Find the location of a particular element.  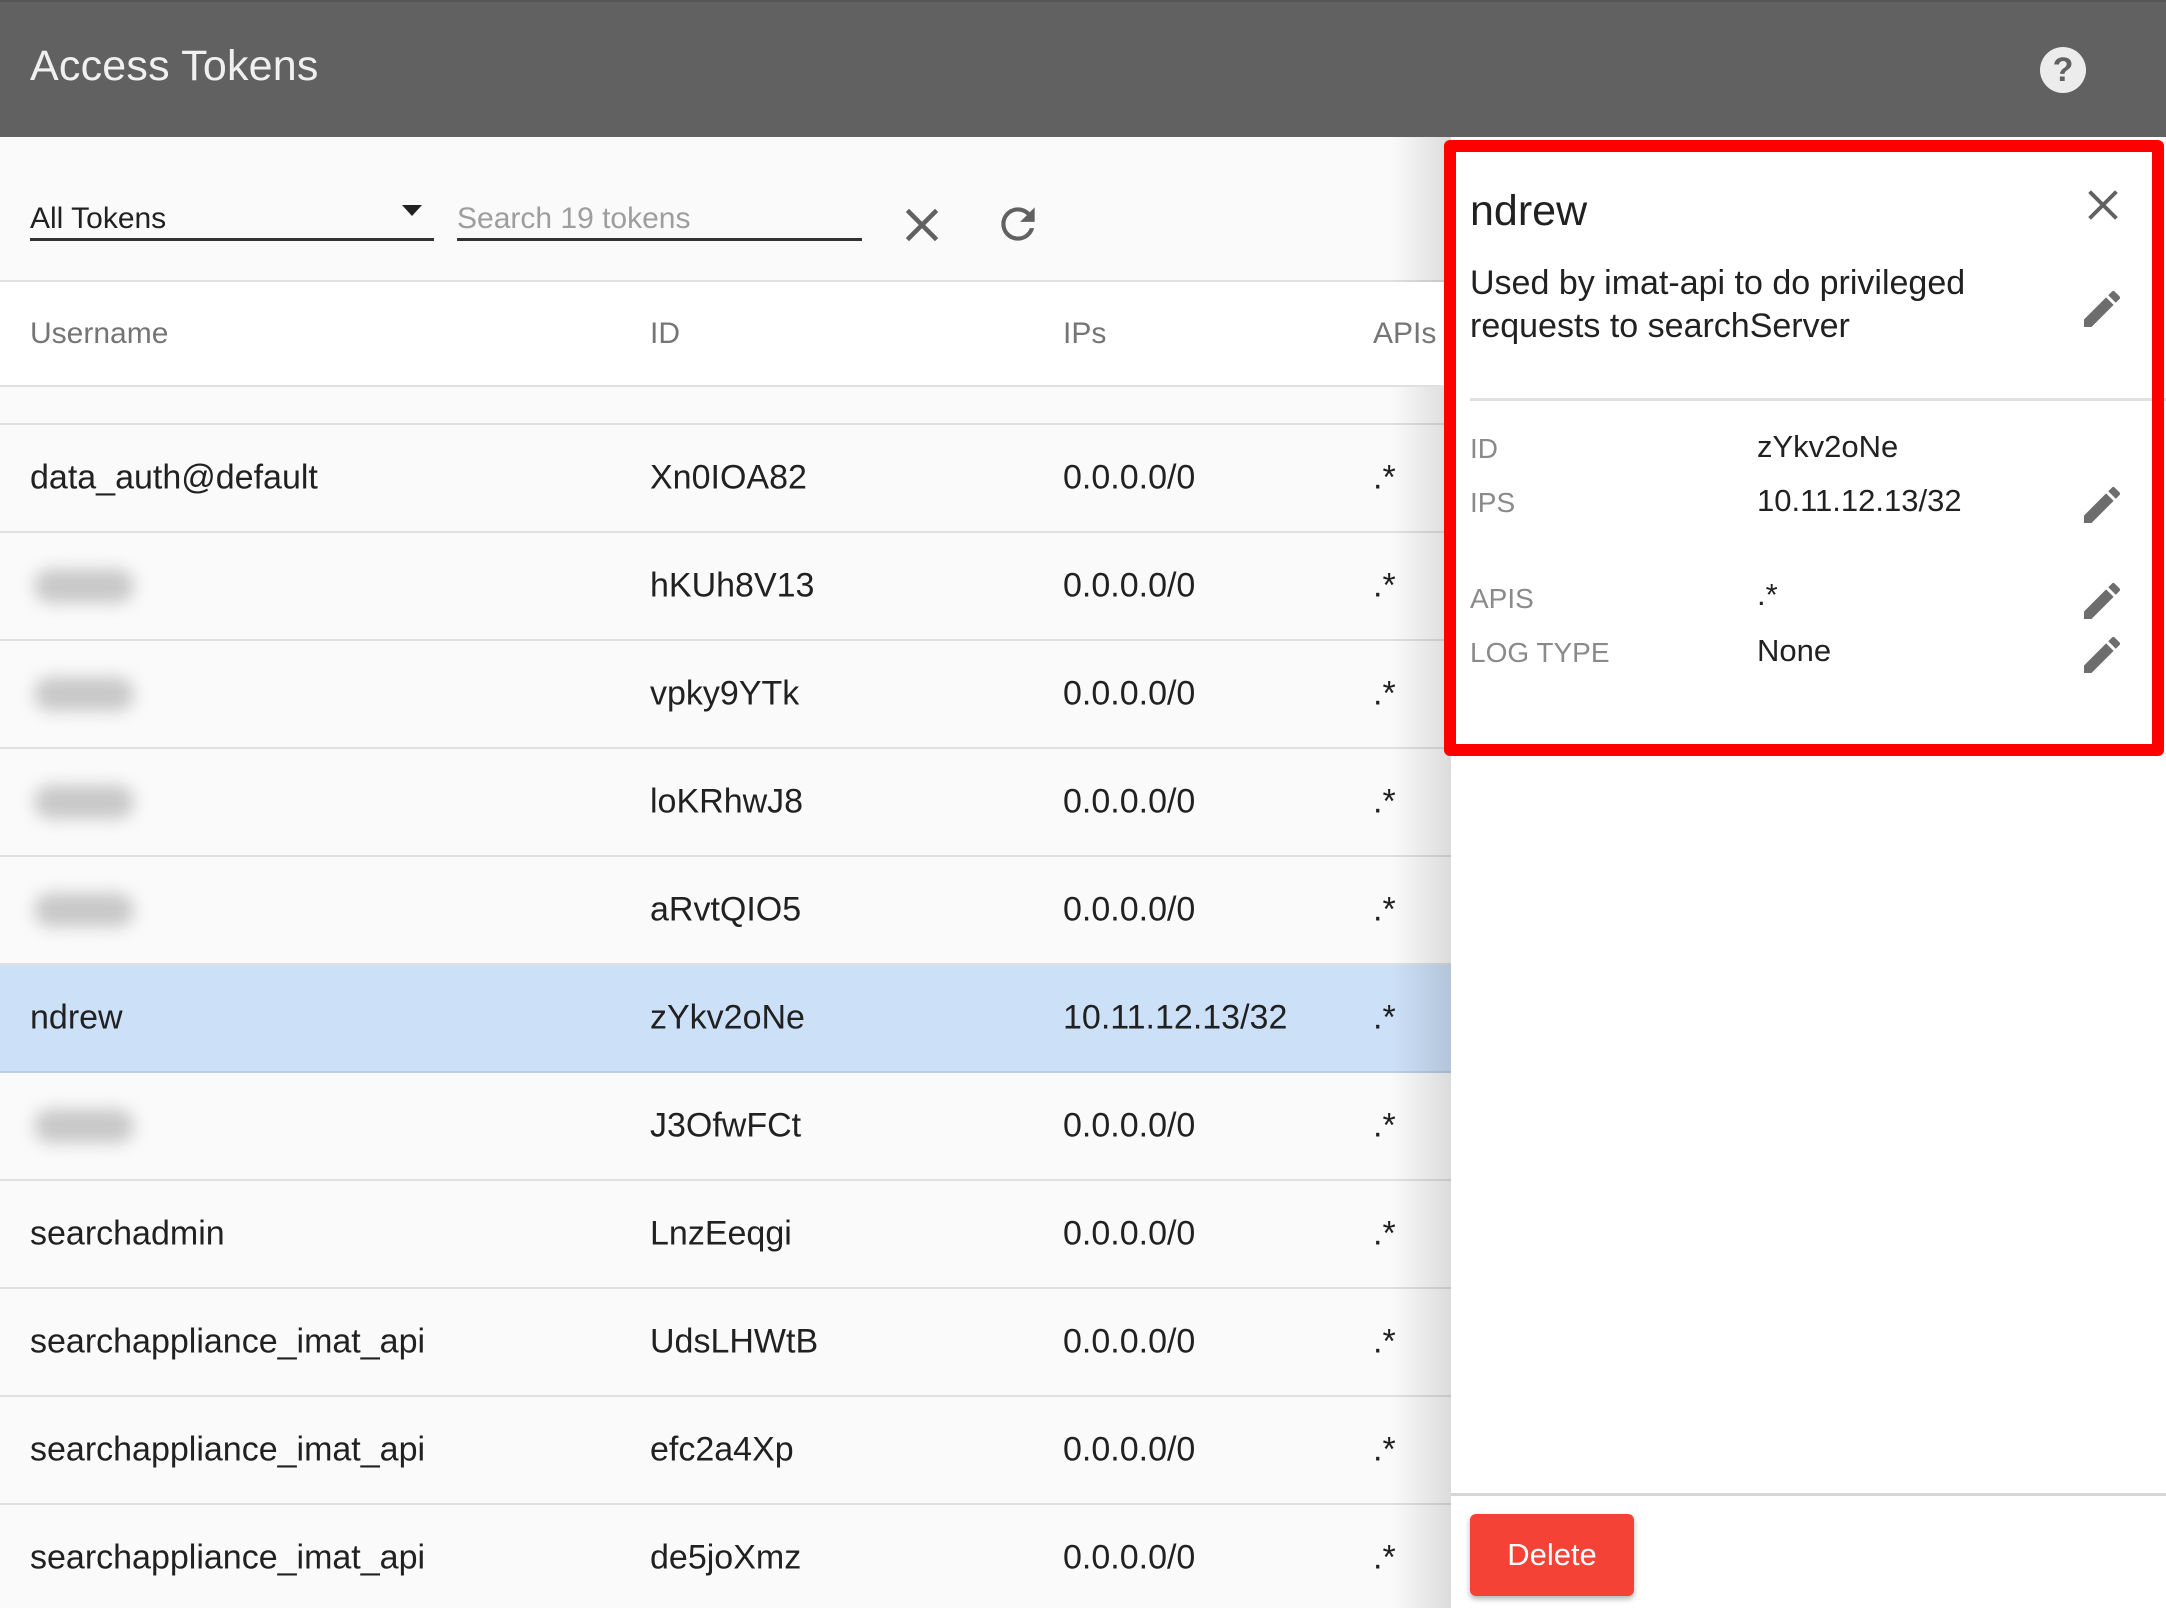

edit-description-icon is located at coordinates (2102, 309).